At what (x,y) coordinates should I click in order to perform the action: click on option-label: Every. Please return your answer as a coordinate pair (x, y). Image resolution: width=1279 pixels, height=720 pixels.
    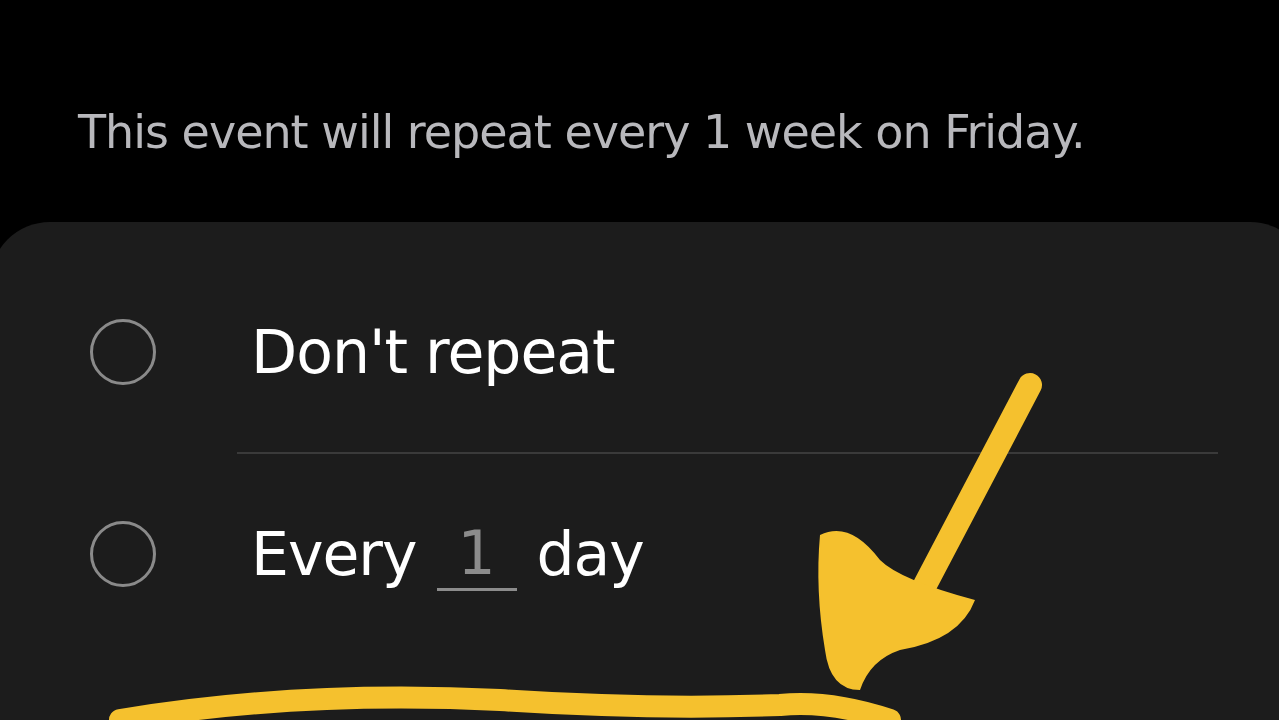
    Looking at the image, I should click on (334, 554).